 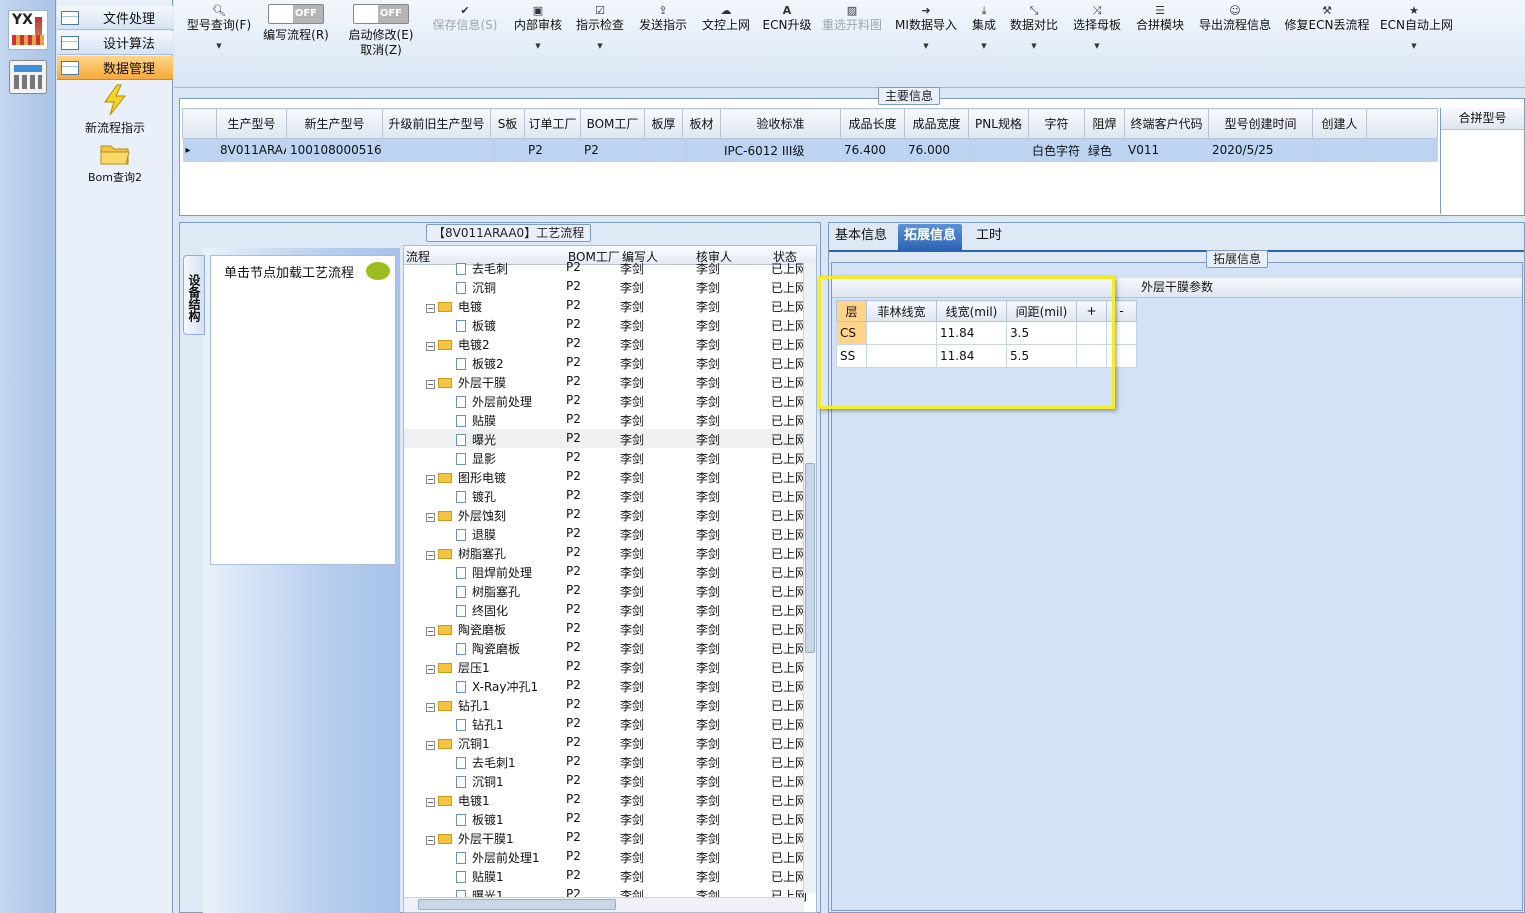 What do you see at coordinates (1235, 39) in the screenshot?
I see `export-process-info-button: ☺ 导出流程信息` at bounding box center [1235, 39].